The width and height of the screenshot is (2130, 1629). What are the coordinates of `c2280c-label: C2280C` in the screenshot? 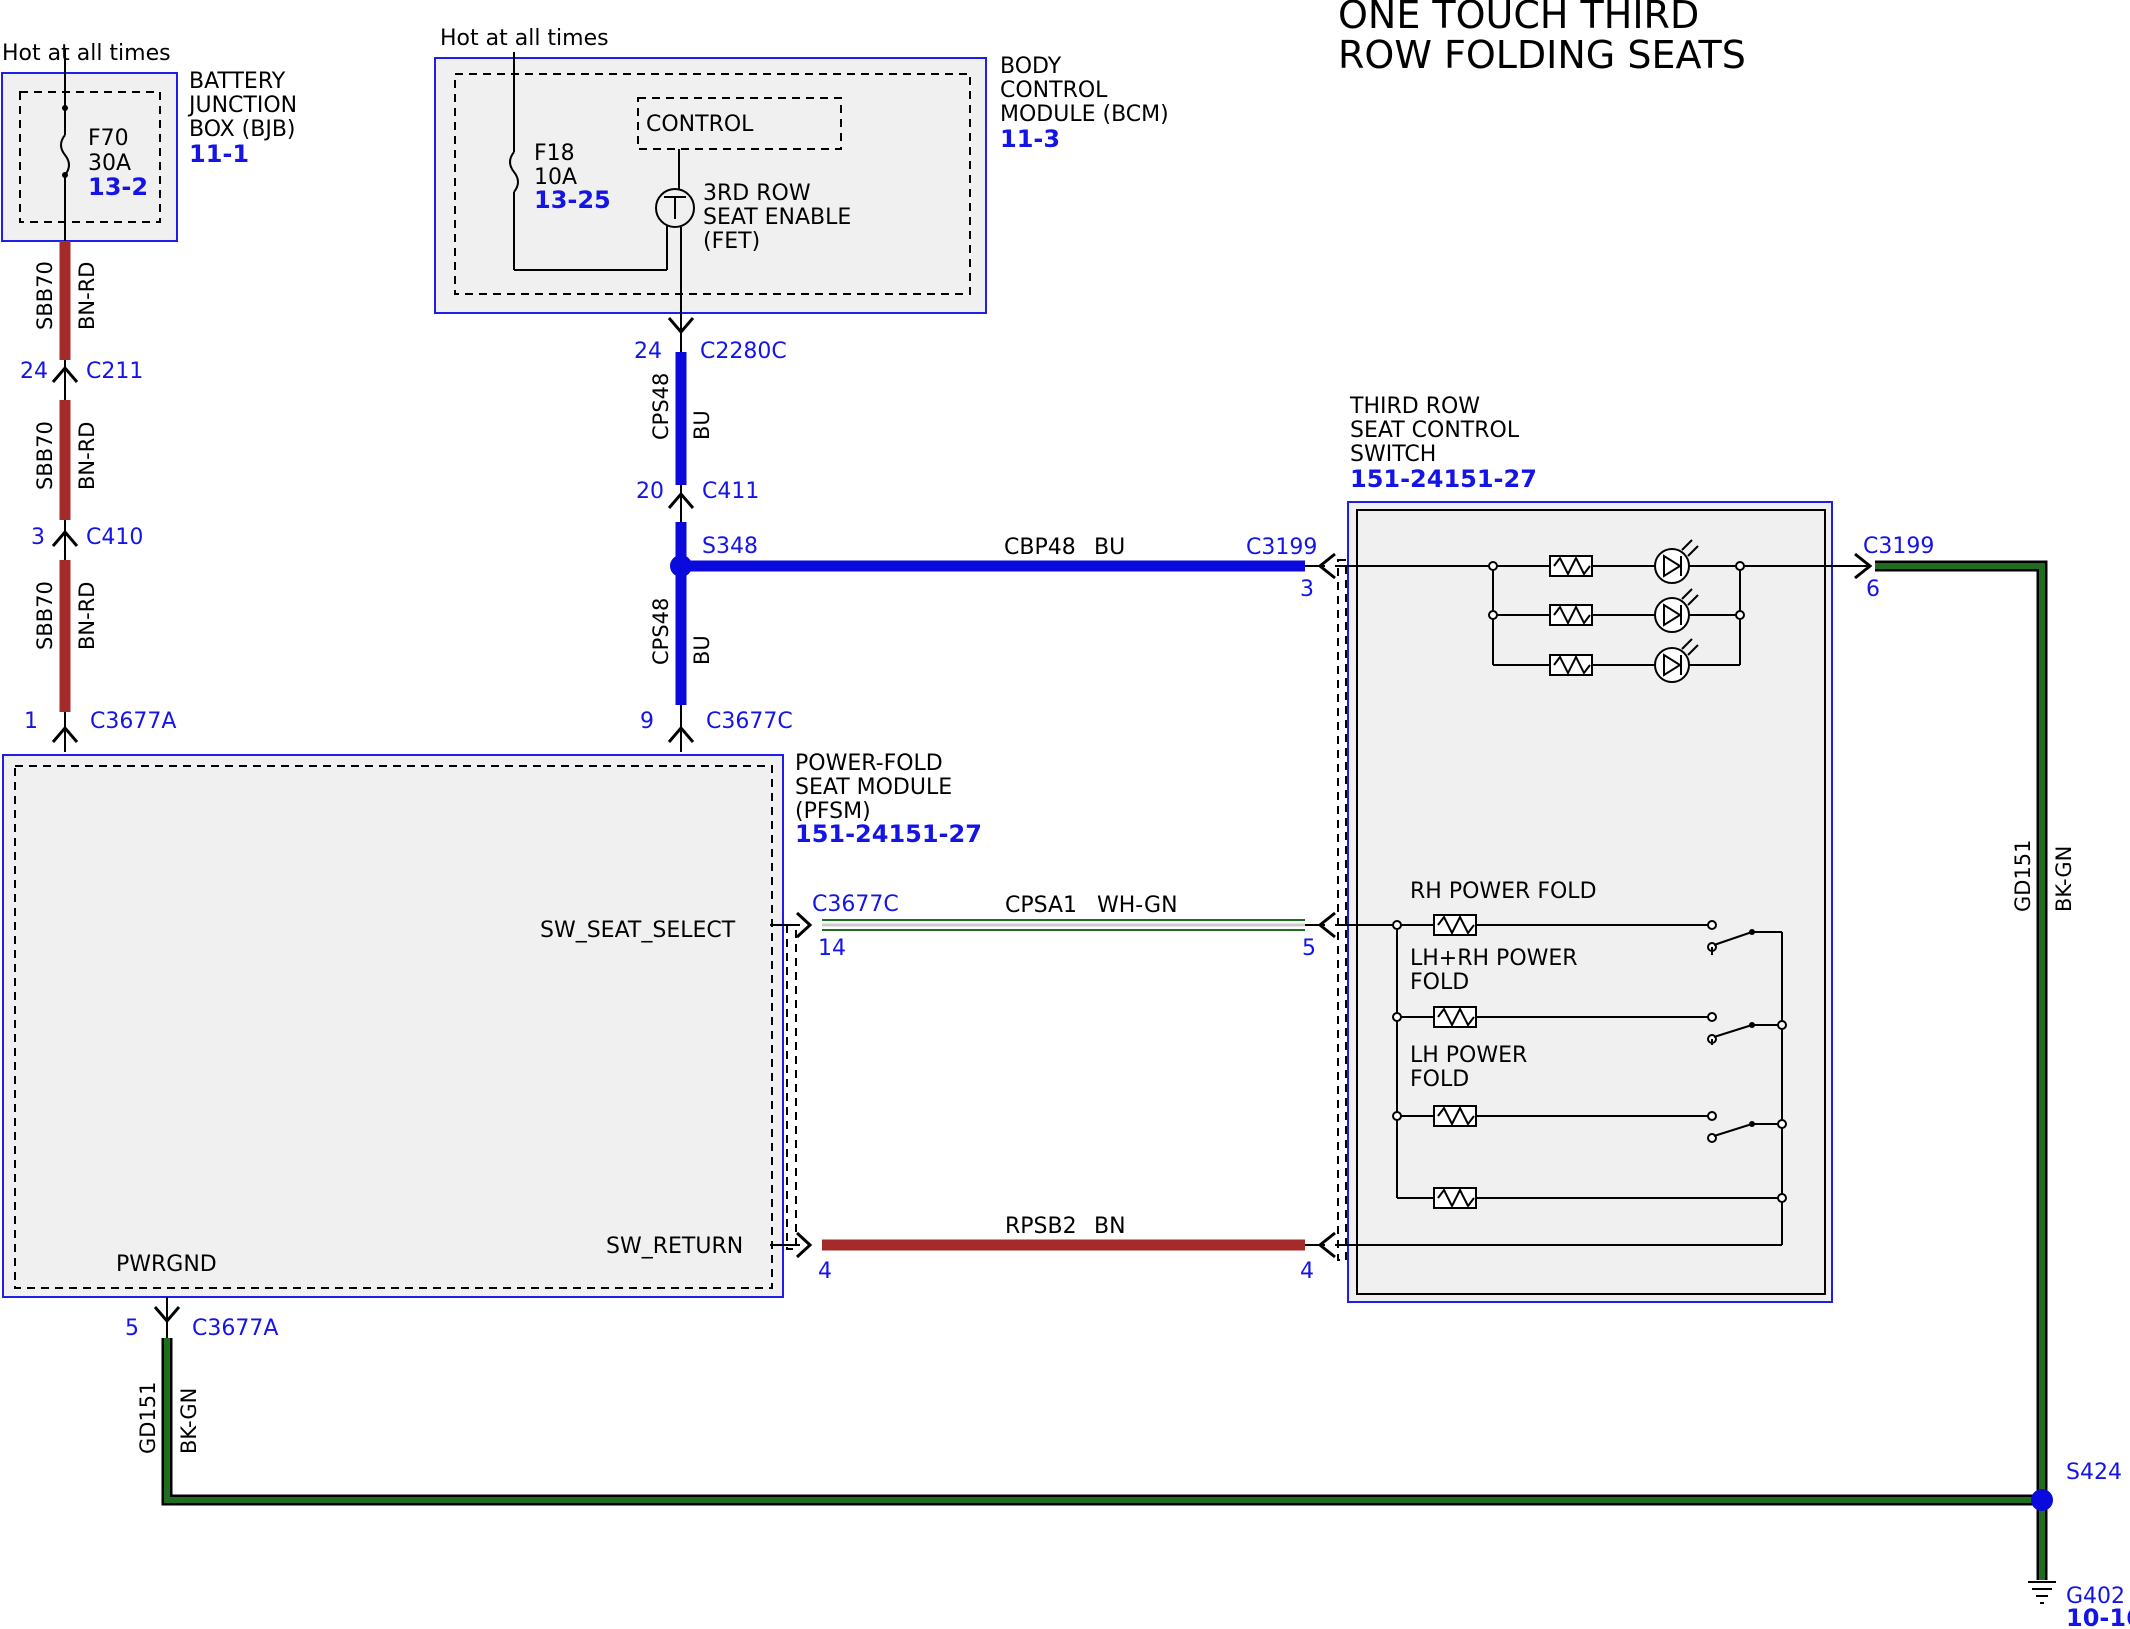 It's located at (743, 351).